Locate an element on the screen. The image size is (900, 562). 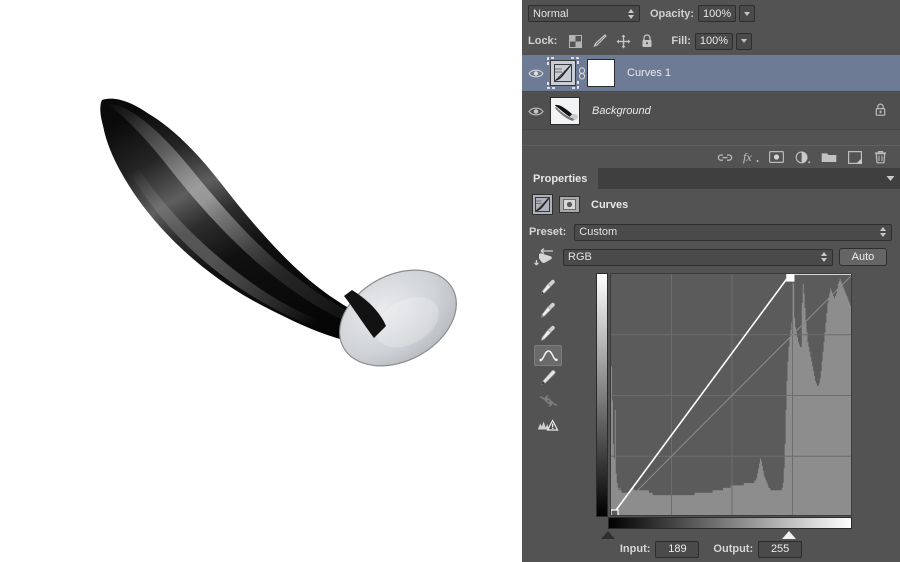
output-label: Output: is located at coordinates (733, 549).